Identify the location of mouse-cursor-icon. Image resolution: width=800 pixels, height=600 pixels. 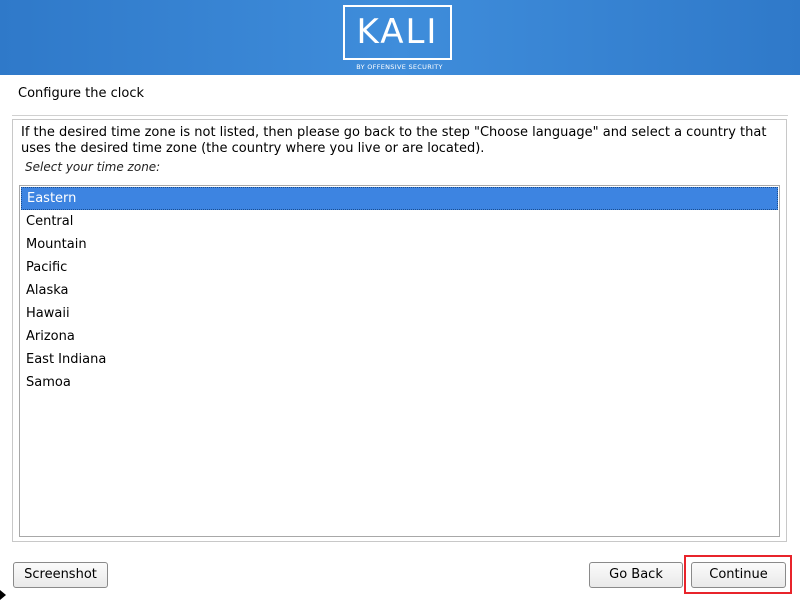
(3, 595).